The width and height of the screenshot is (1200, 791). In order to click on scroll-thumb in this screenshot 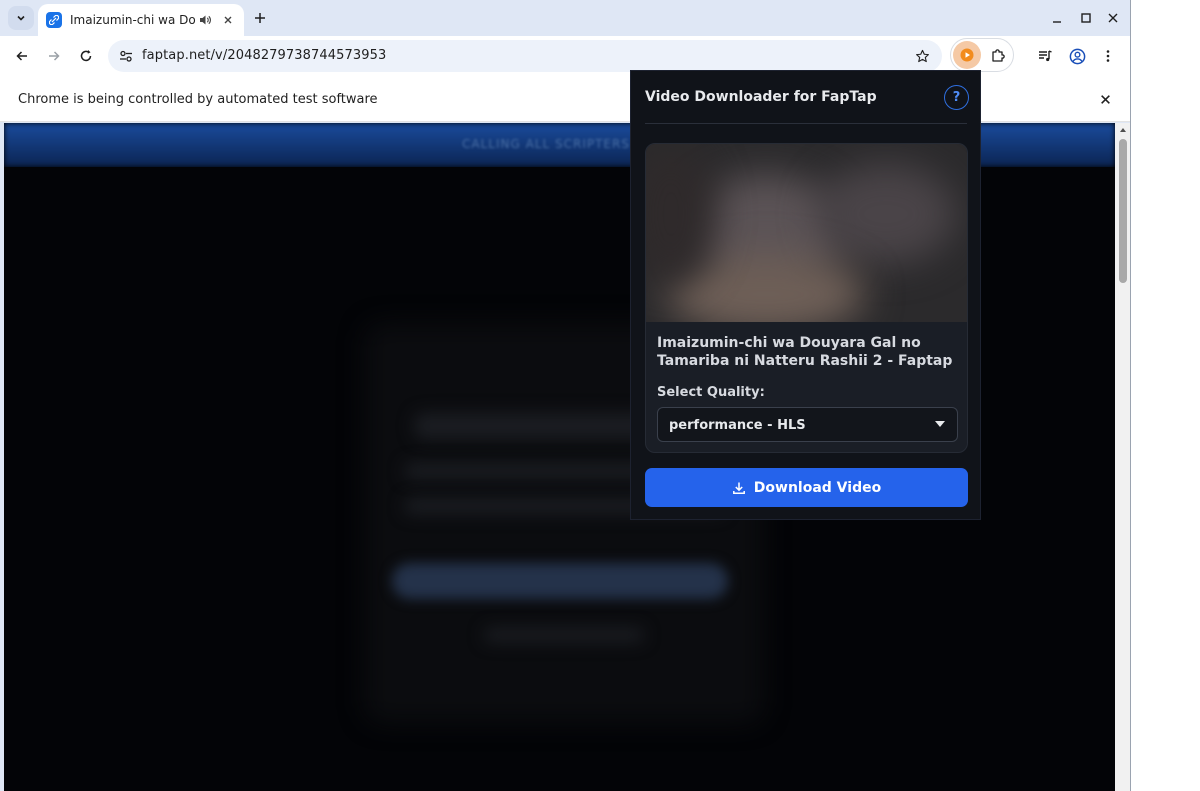, I will do `click(1123, 211)`.